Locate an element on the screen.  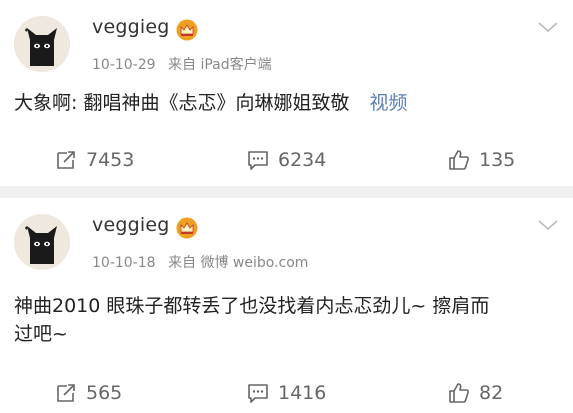
post-text-line: 神曲2010 眼珠子都转丢了也没找着内忐忑劲儿~ 擦肩而 is located at coordinates (252, 306).